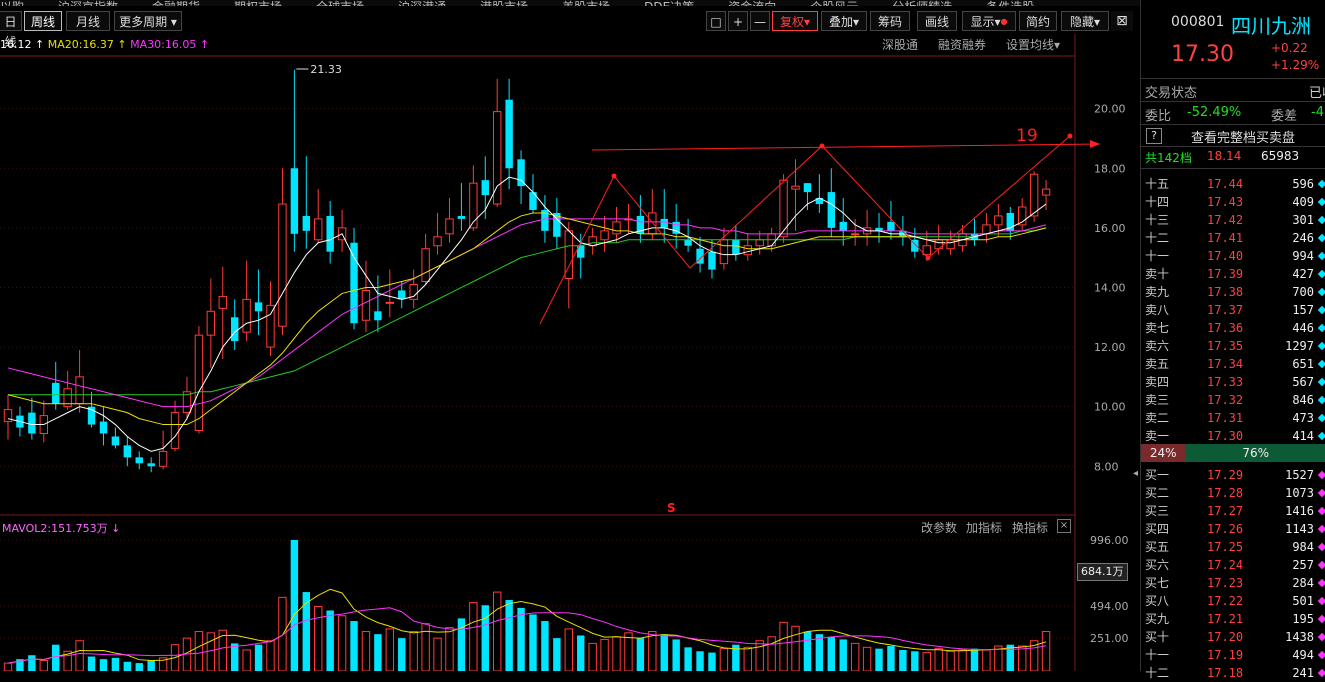  Describe the element at coordinates (1233, 493) in the screenshot. I see `orderbook-row: 买二 17.28 1073` at that location.